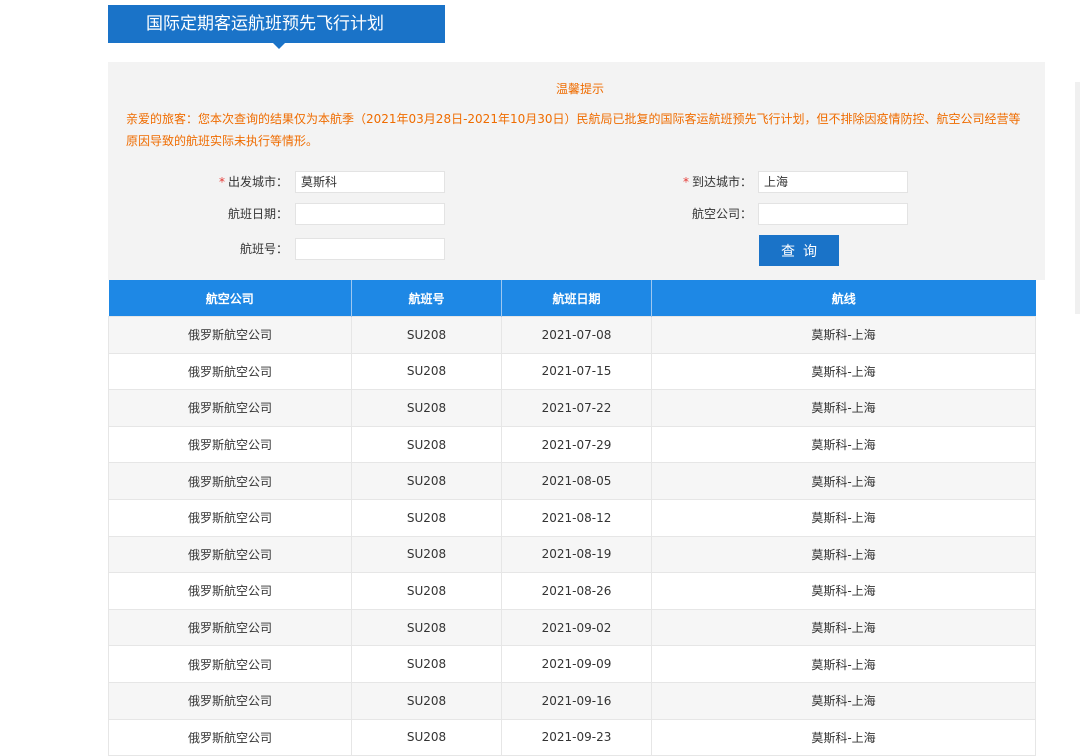 This screenshot has height=756, width=1080. I want to click on flight-number-input, so click(370, 249).